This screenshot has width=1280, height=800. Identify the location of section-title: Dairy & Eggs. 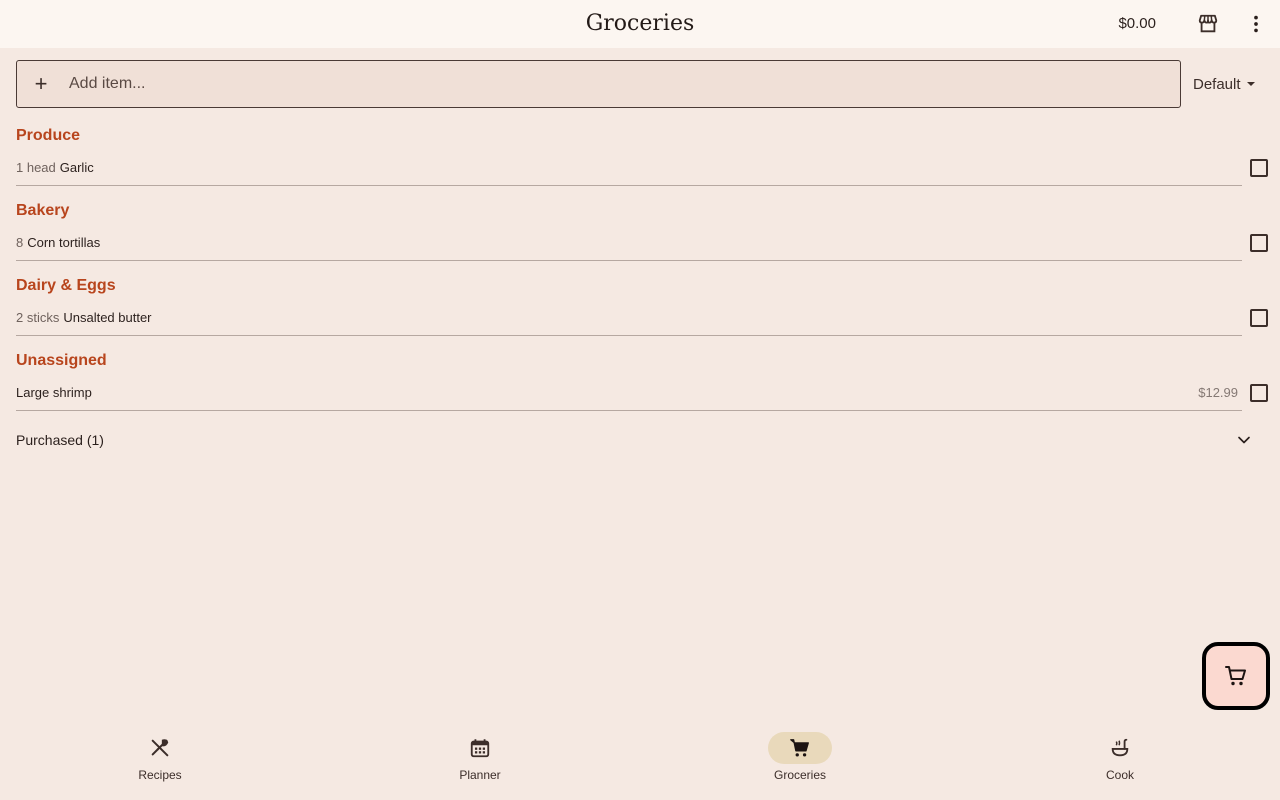
(66, 285).